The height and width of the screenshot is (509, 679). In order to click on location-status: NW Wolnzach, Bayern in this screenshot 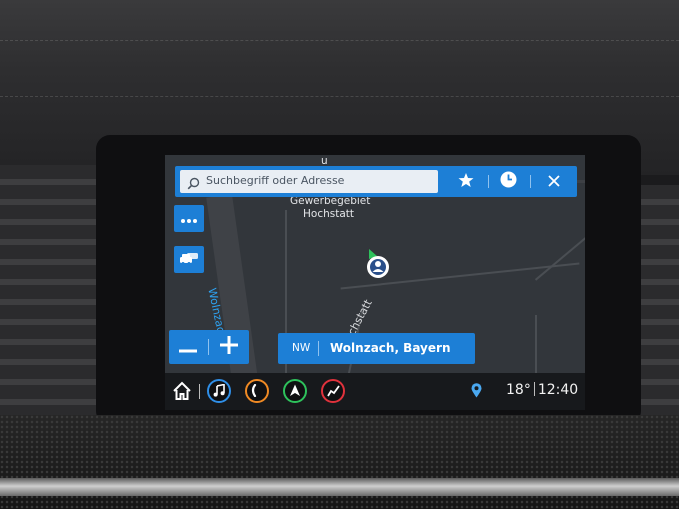, I will do `click(376, 348)`.